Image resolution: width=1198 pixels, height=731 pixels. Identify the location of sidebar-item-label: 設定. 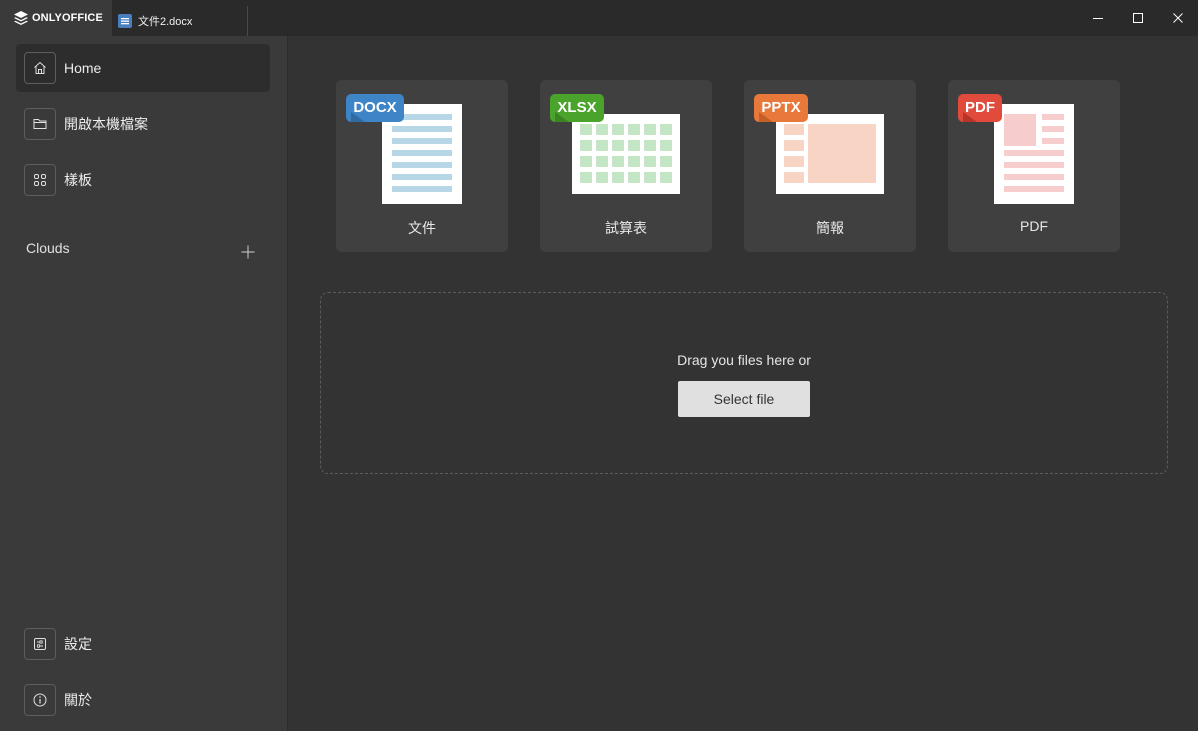
(78, 644).